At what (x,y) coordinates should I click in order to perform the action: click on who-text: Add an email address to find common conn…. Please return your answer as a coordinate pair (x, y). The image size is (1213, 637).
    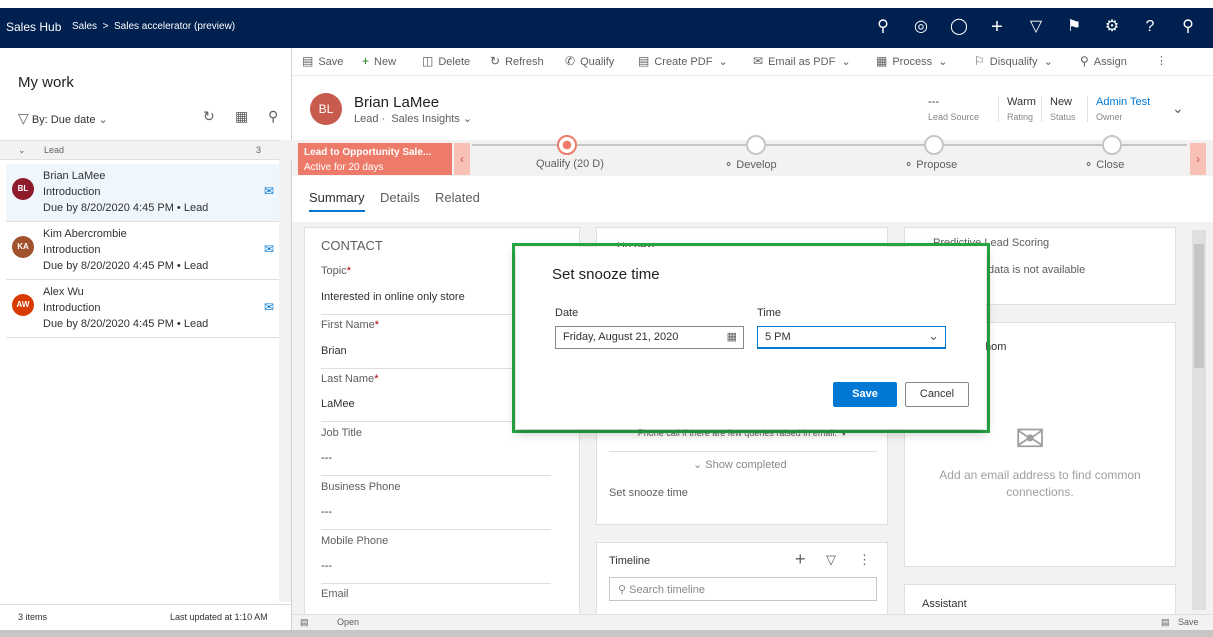
    Looking at the image, I should click on (1040, 483).